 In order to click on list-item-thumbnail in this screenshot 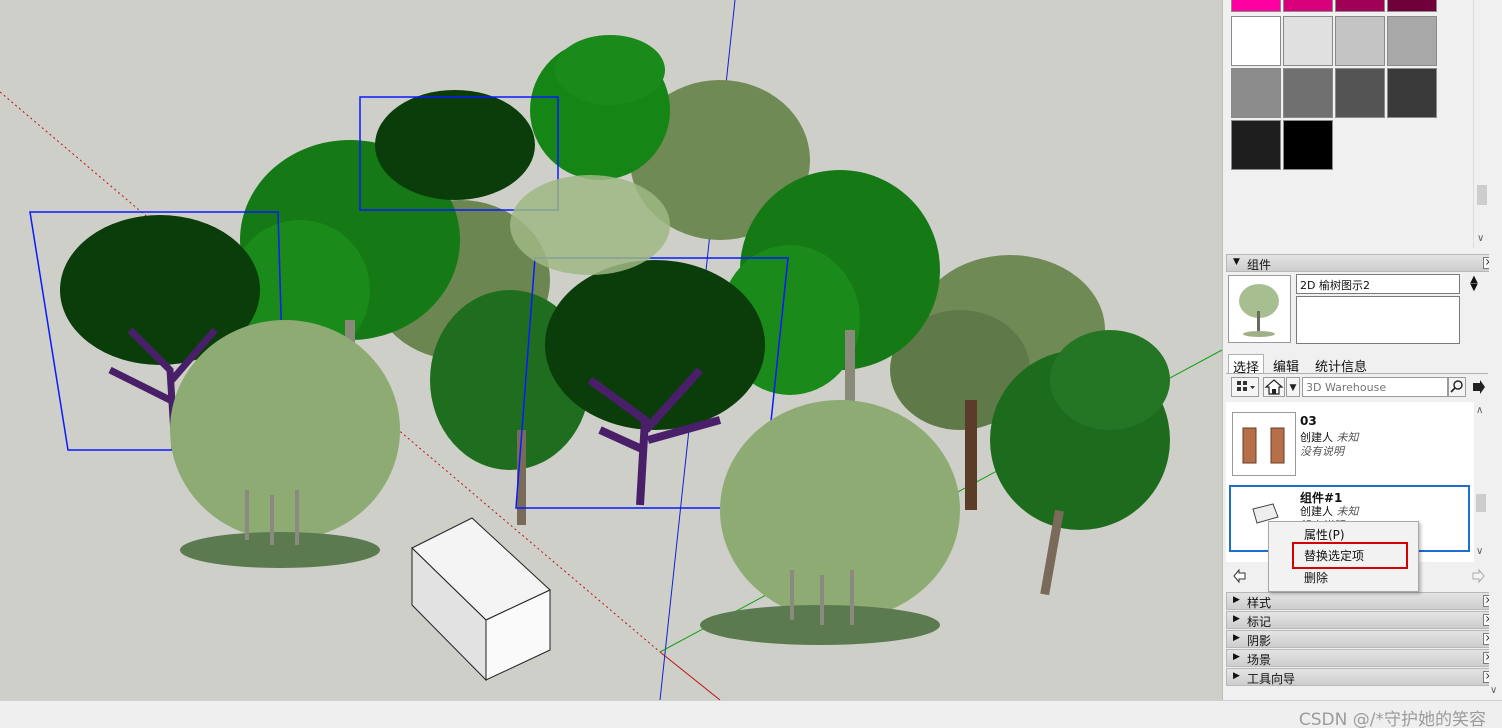, I will do `click(1264, 444)`.